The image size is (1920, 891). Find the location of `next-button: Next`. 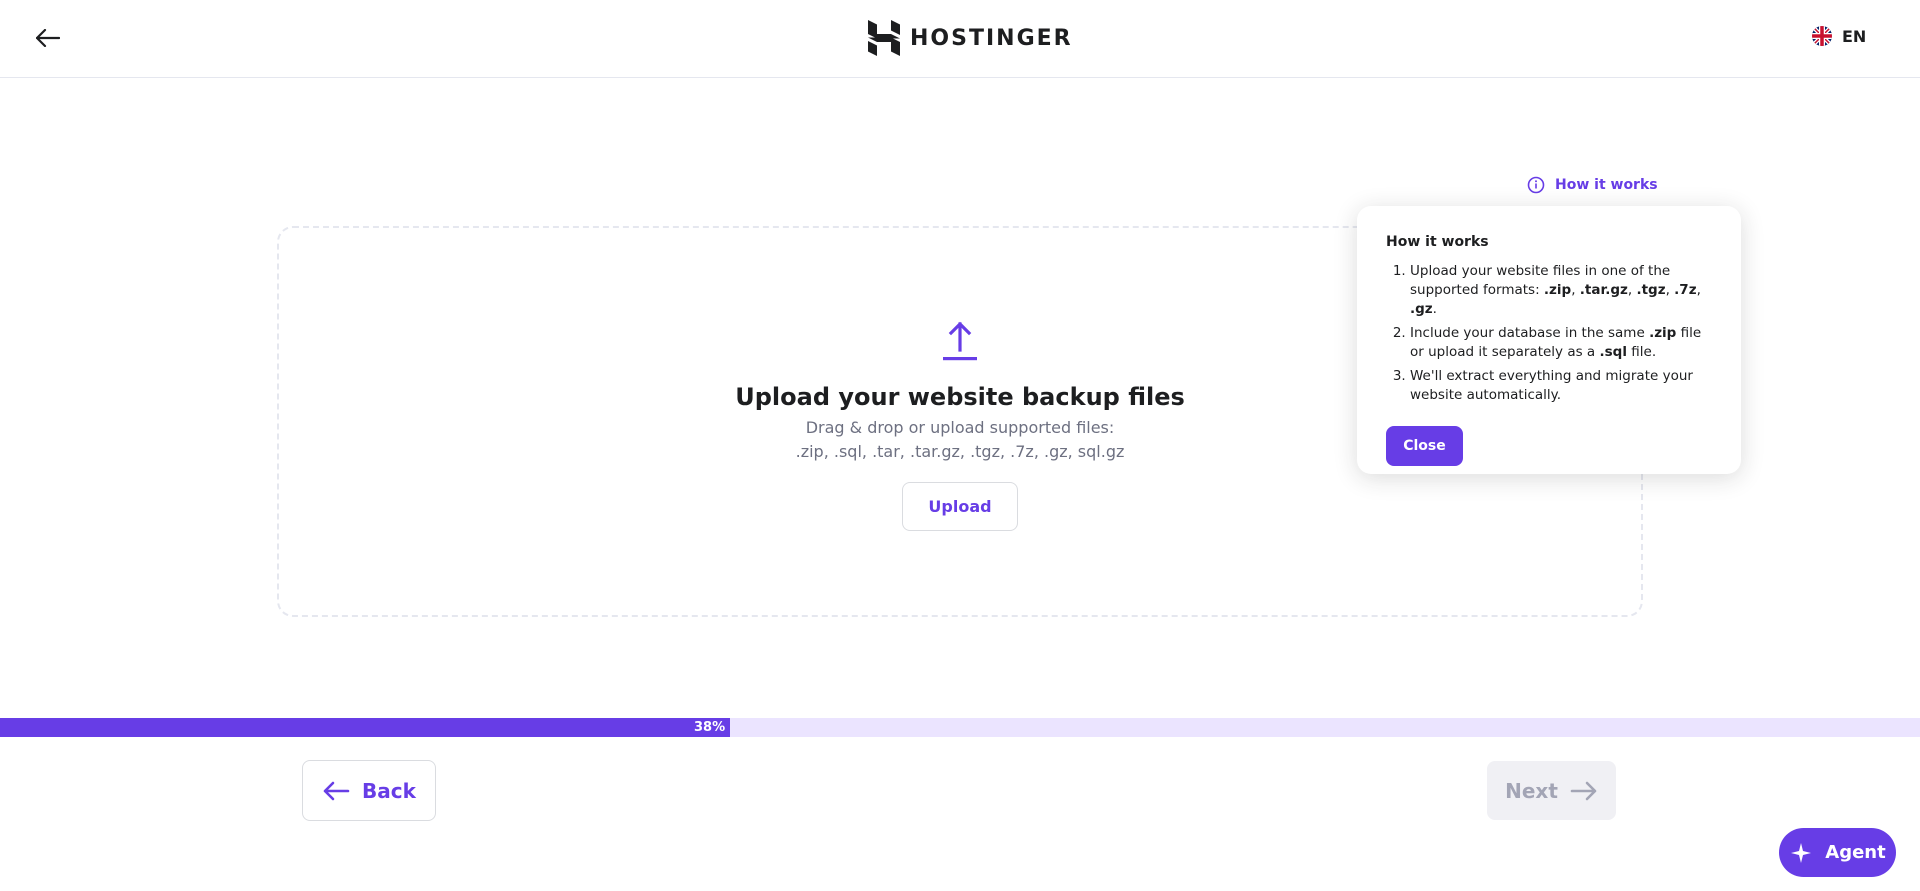

next-button: Next is located at coordinates (1551, 790).